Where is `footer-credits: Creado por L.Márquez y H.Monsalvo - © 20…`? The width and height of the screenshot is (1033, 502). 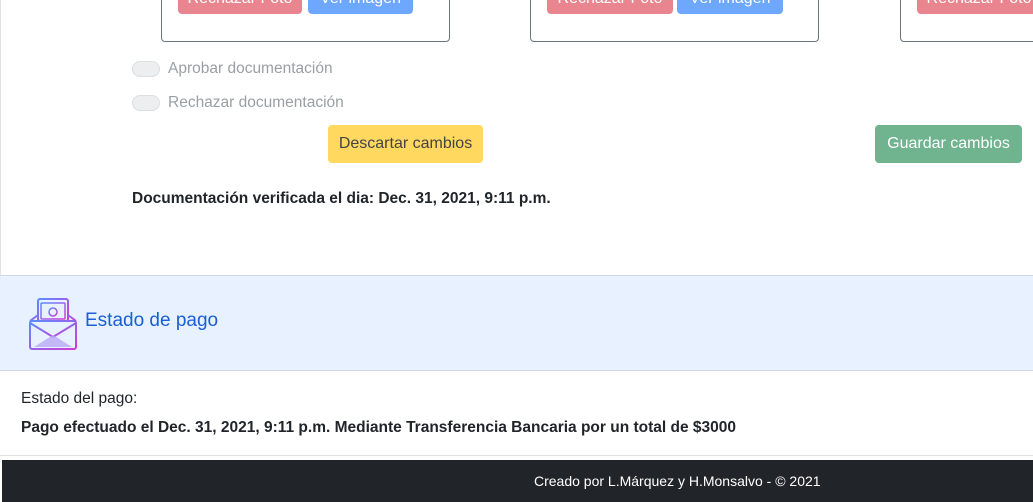 footer-credits: Creado por L.Márquez y H.Monsalvo - © 20… is located at coordinates (677, 481).